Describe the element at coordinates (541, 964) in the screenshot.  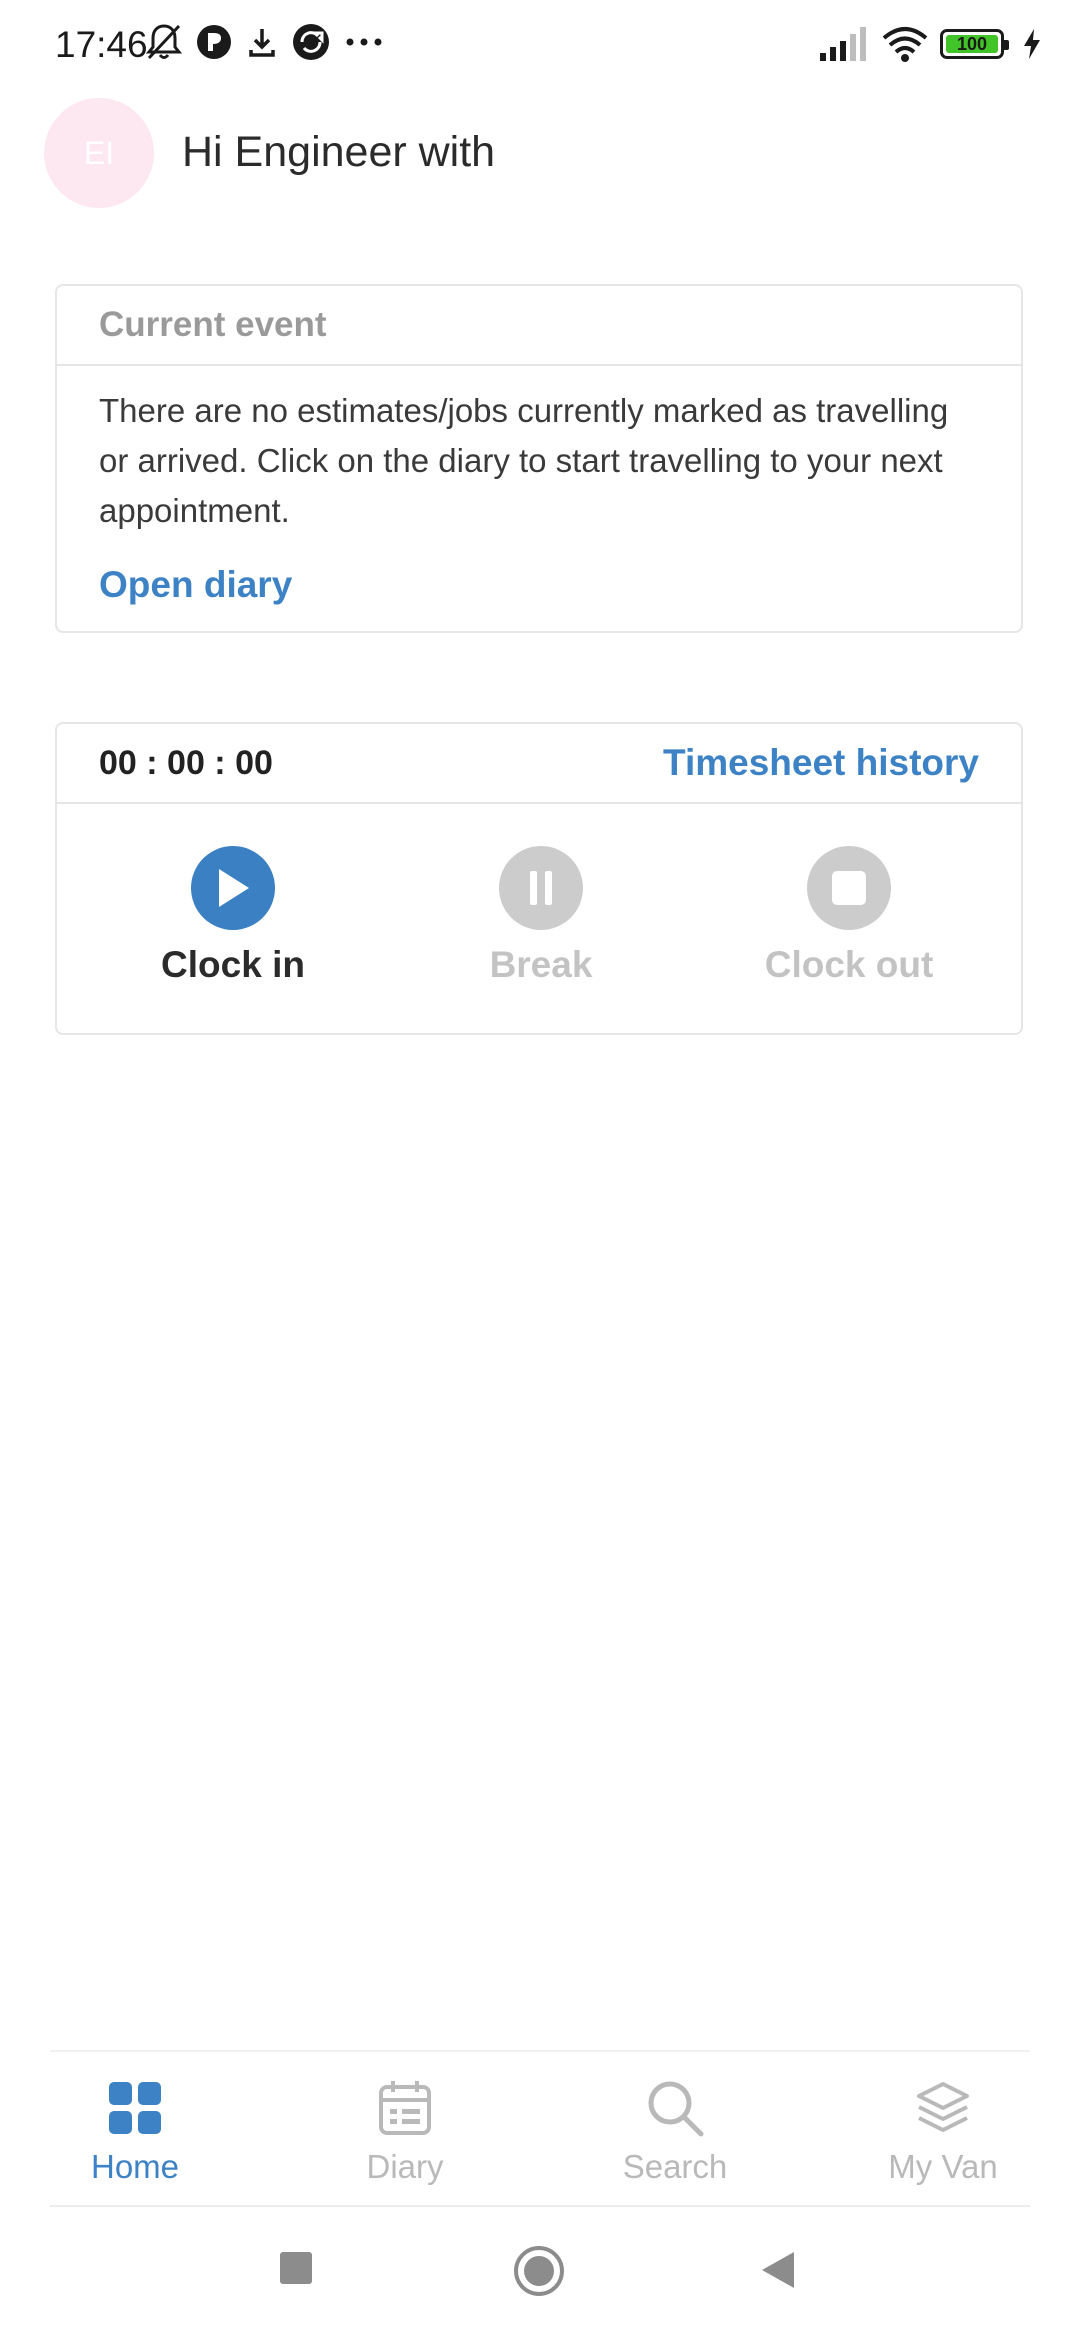
I see `break-label: Break` at that location.